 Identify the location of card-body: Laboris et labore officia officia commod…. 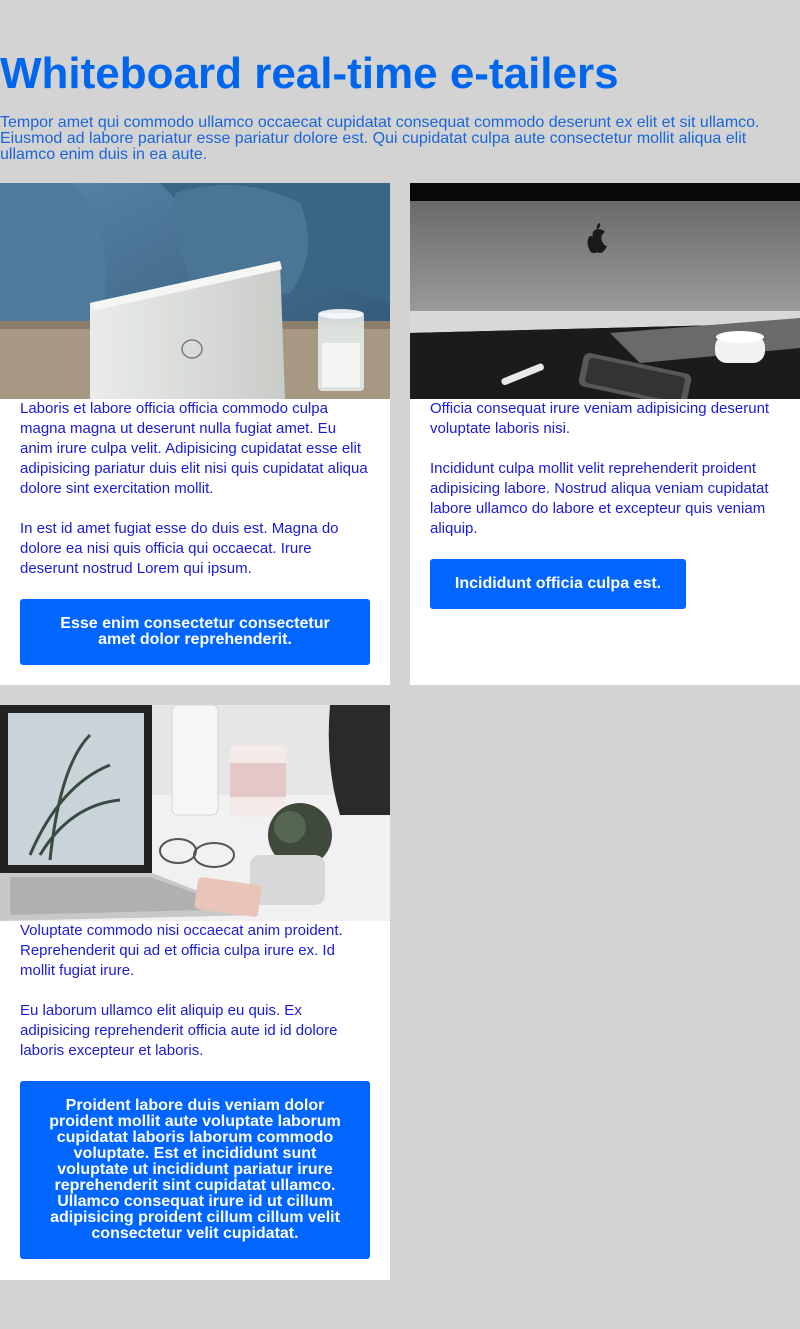
(195, 532).